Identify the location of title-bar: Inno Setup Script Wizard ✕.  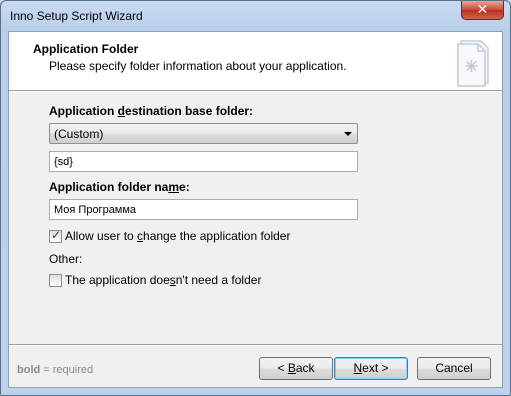
(255, 16).